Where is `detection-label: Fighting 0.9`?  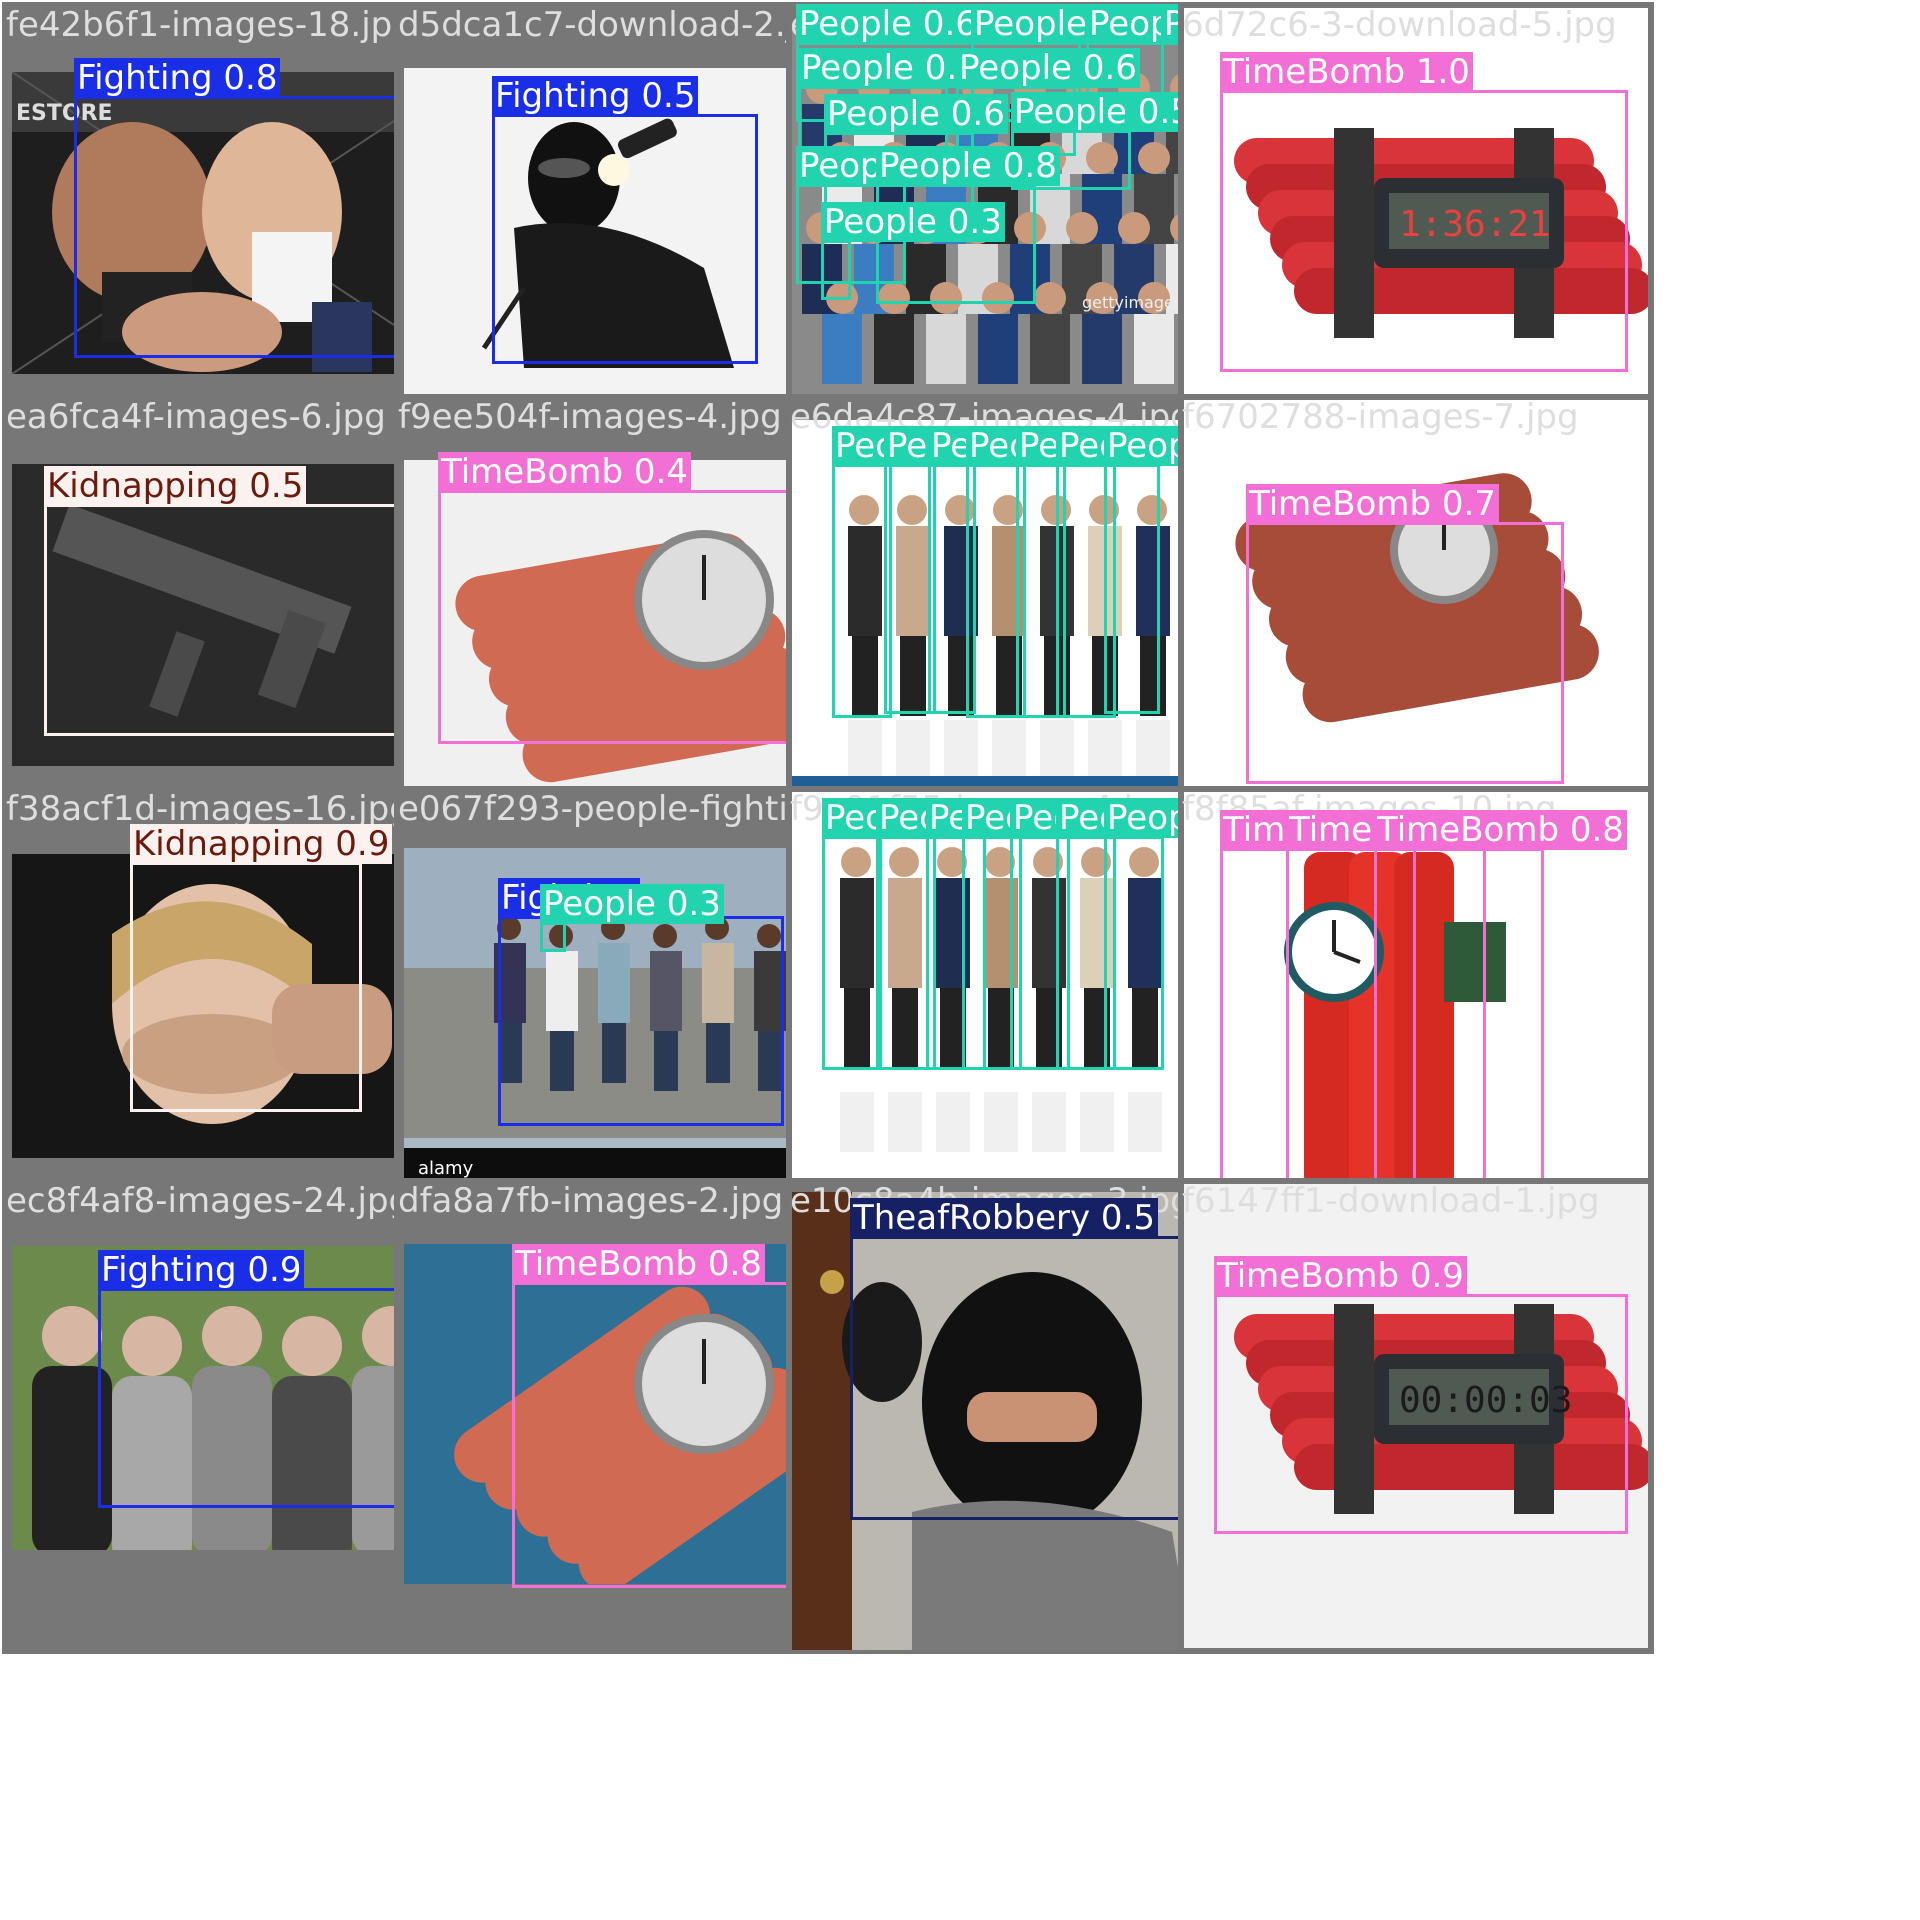 detection-label: Fighting 0.9 is located at coordinates (201, 1270).